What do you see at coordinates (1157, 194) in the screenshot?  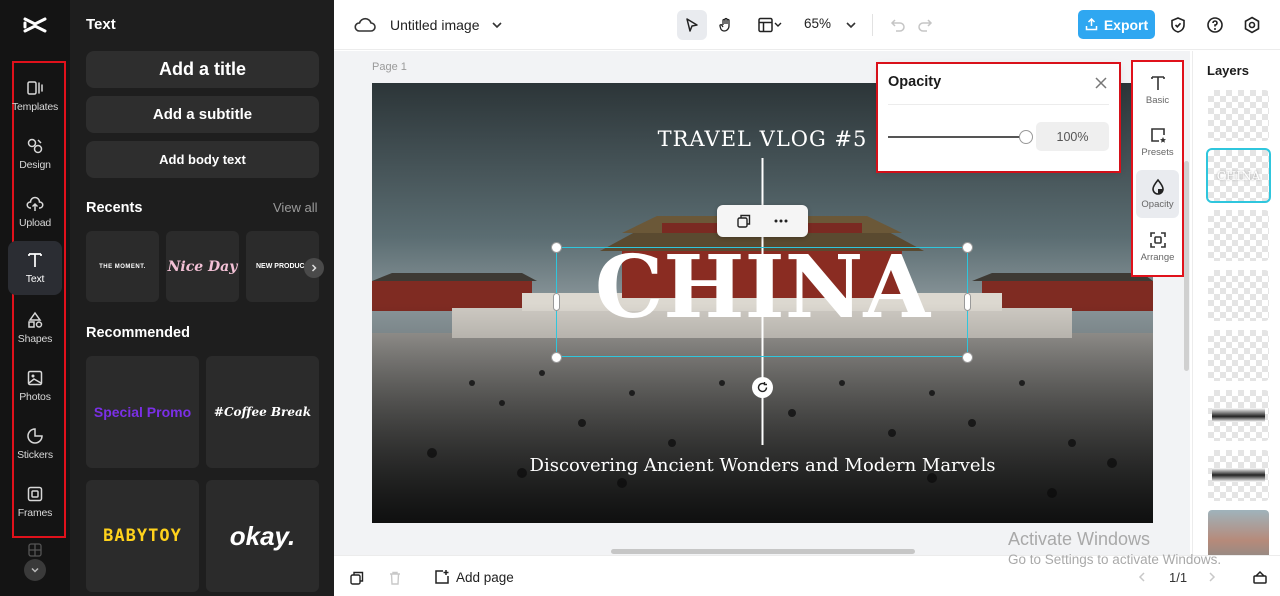 I see `tab-opacity: Opacity` at bounding box center [1157, 194].